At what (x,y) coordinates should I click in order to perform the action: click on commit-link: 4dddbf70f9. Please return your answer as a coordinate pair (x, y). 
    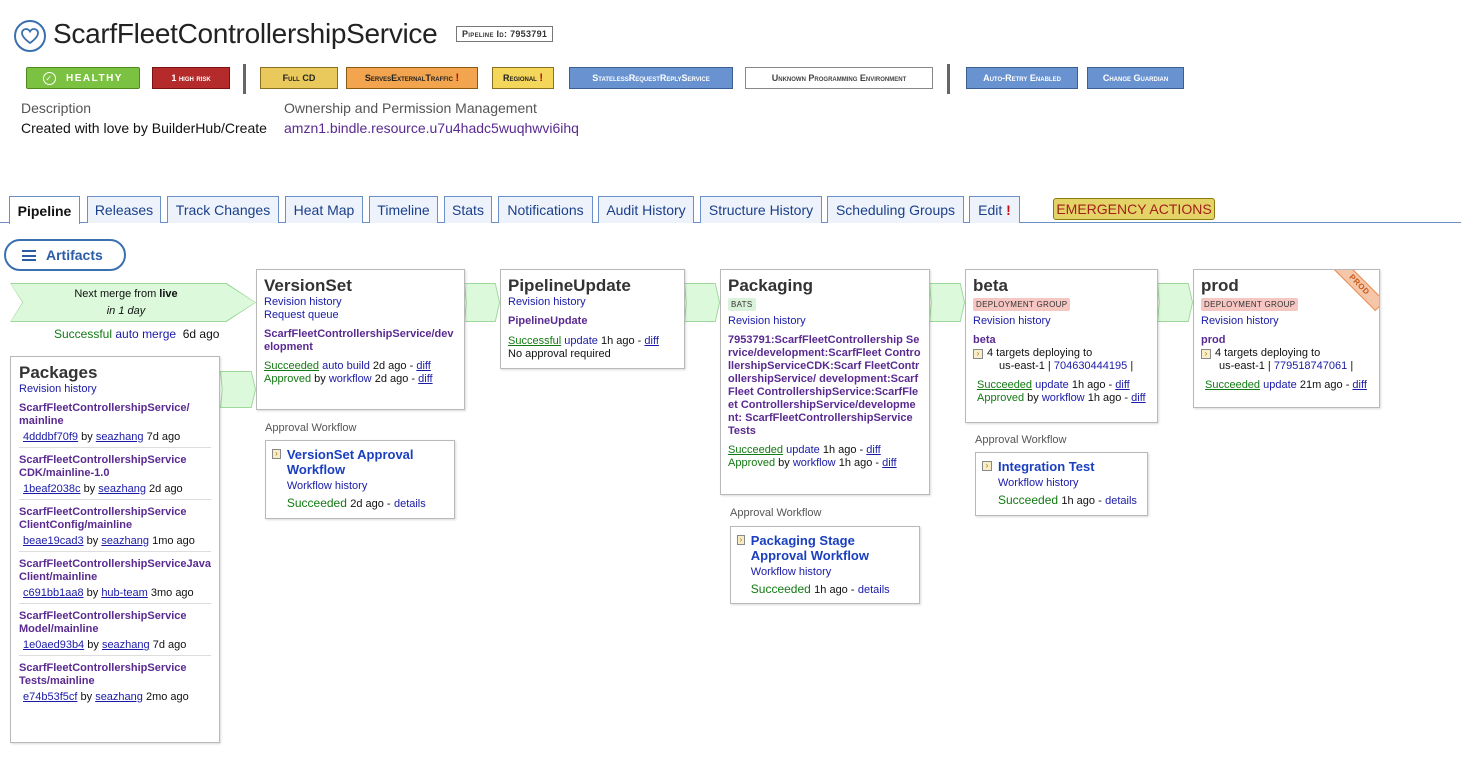
    Looking at the image, I should click on (50, 437).